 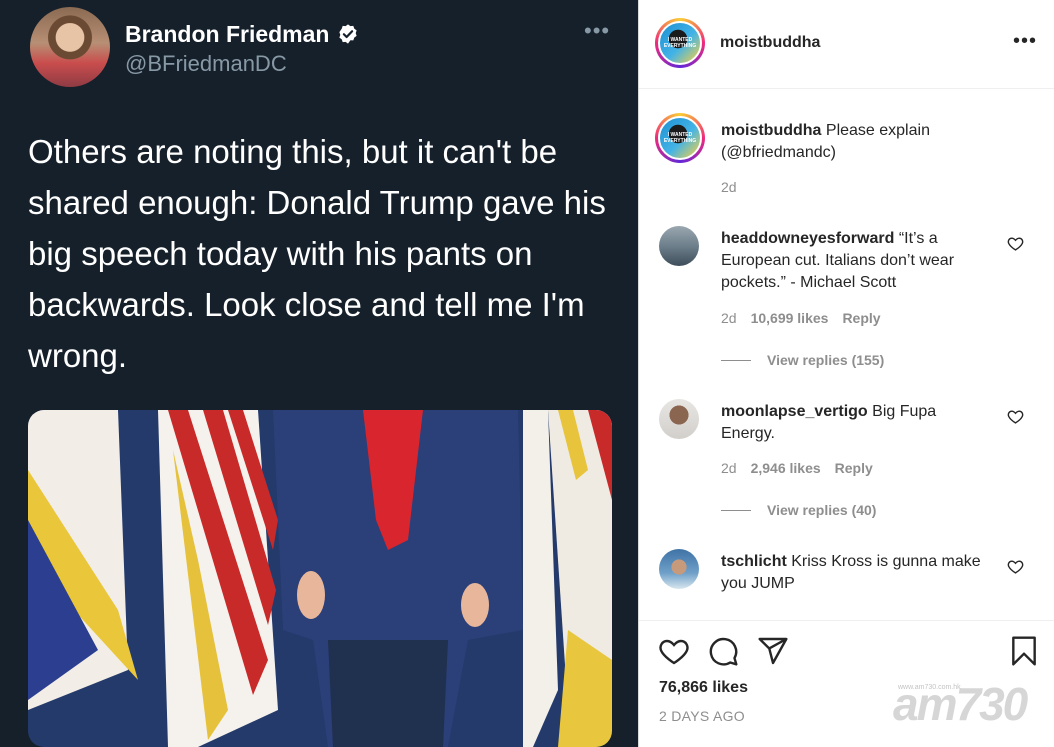 What do you see at coordinates (770, 43) in the screenshot?
I see `header-username: moistbuddha` at bounding box center [770, 43].